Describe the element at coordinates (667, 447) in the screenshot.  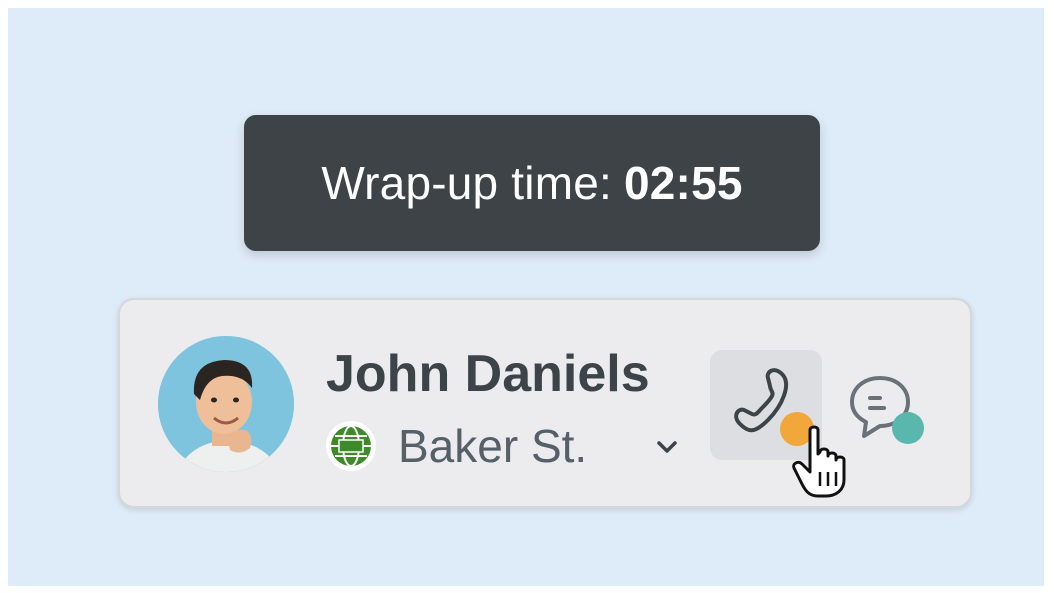
I see `location-dropdown-chevron-icon` at that location.